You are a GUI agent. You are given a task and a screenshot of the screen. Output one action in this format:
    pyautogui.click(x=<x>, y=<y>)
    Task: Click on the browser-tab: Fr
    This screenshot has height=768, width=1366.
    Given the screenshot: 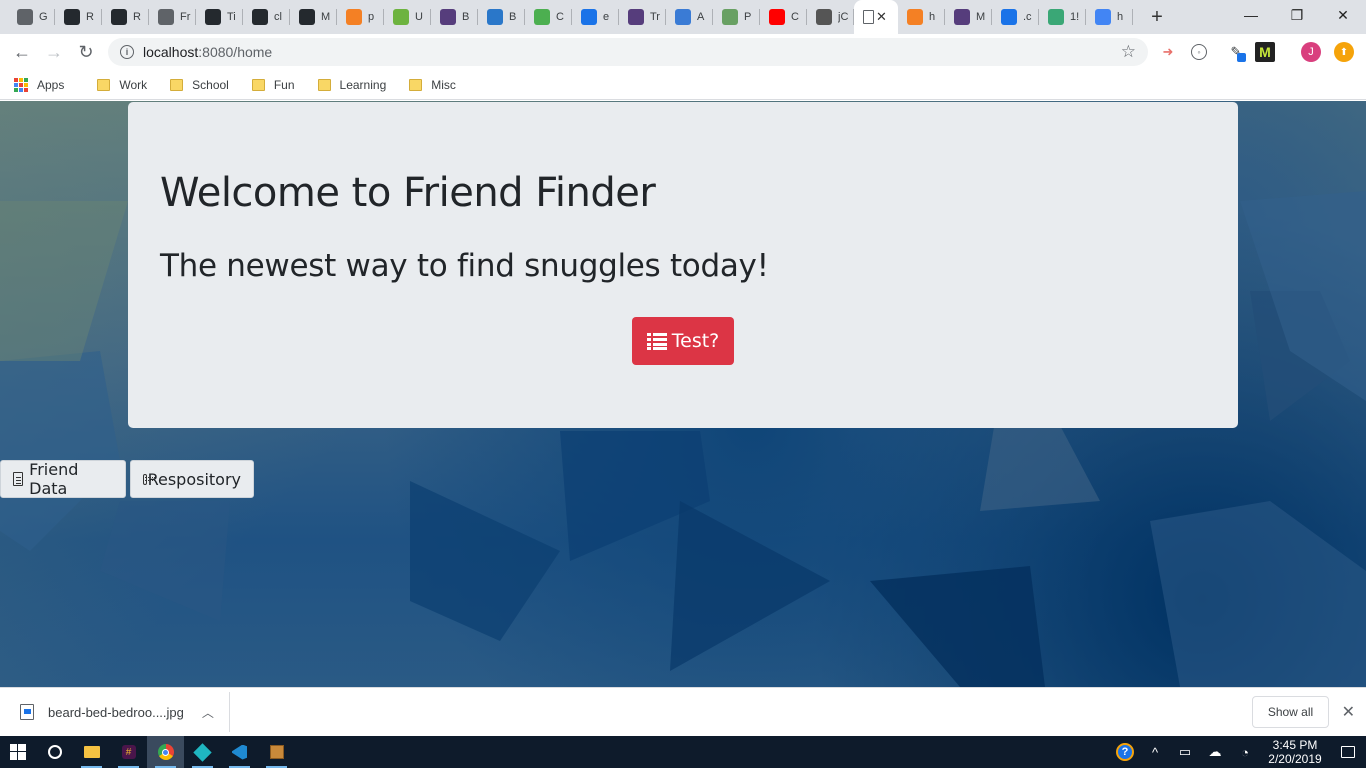 What is the action you would take?
    pyautogui.click(x=172, y=17)
    